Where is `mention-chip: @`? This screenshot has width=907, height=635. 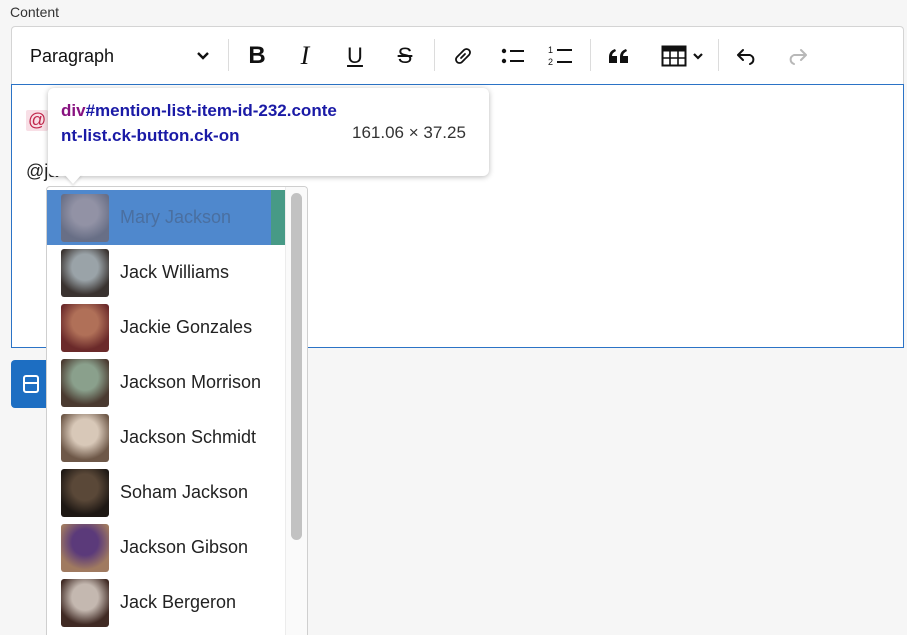
mention-chip: @ is located at coordinates (37, 120).